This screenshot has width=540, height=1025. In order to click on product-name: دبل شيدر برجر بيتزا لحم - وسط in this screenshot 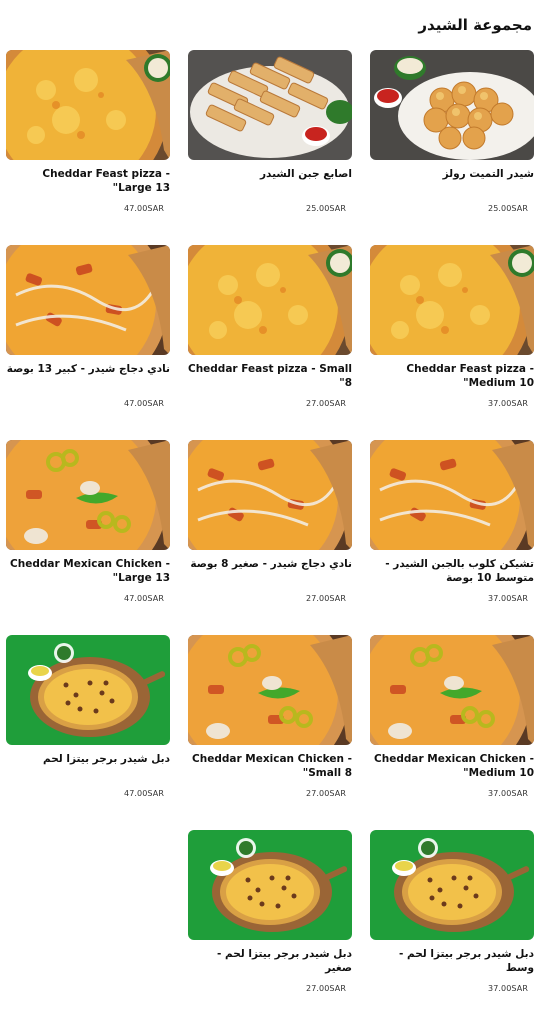, I will do `click(466, 961)`.